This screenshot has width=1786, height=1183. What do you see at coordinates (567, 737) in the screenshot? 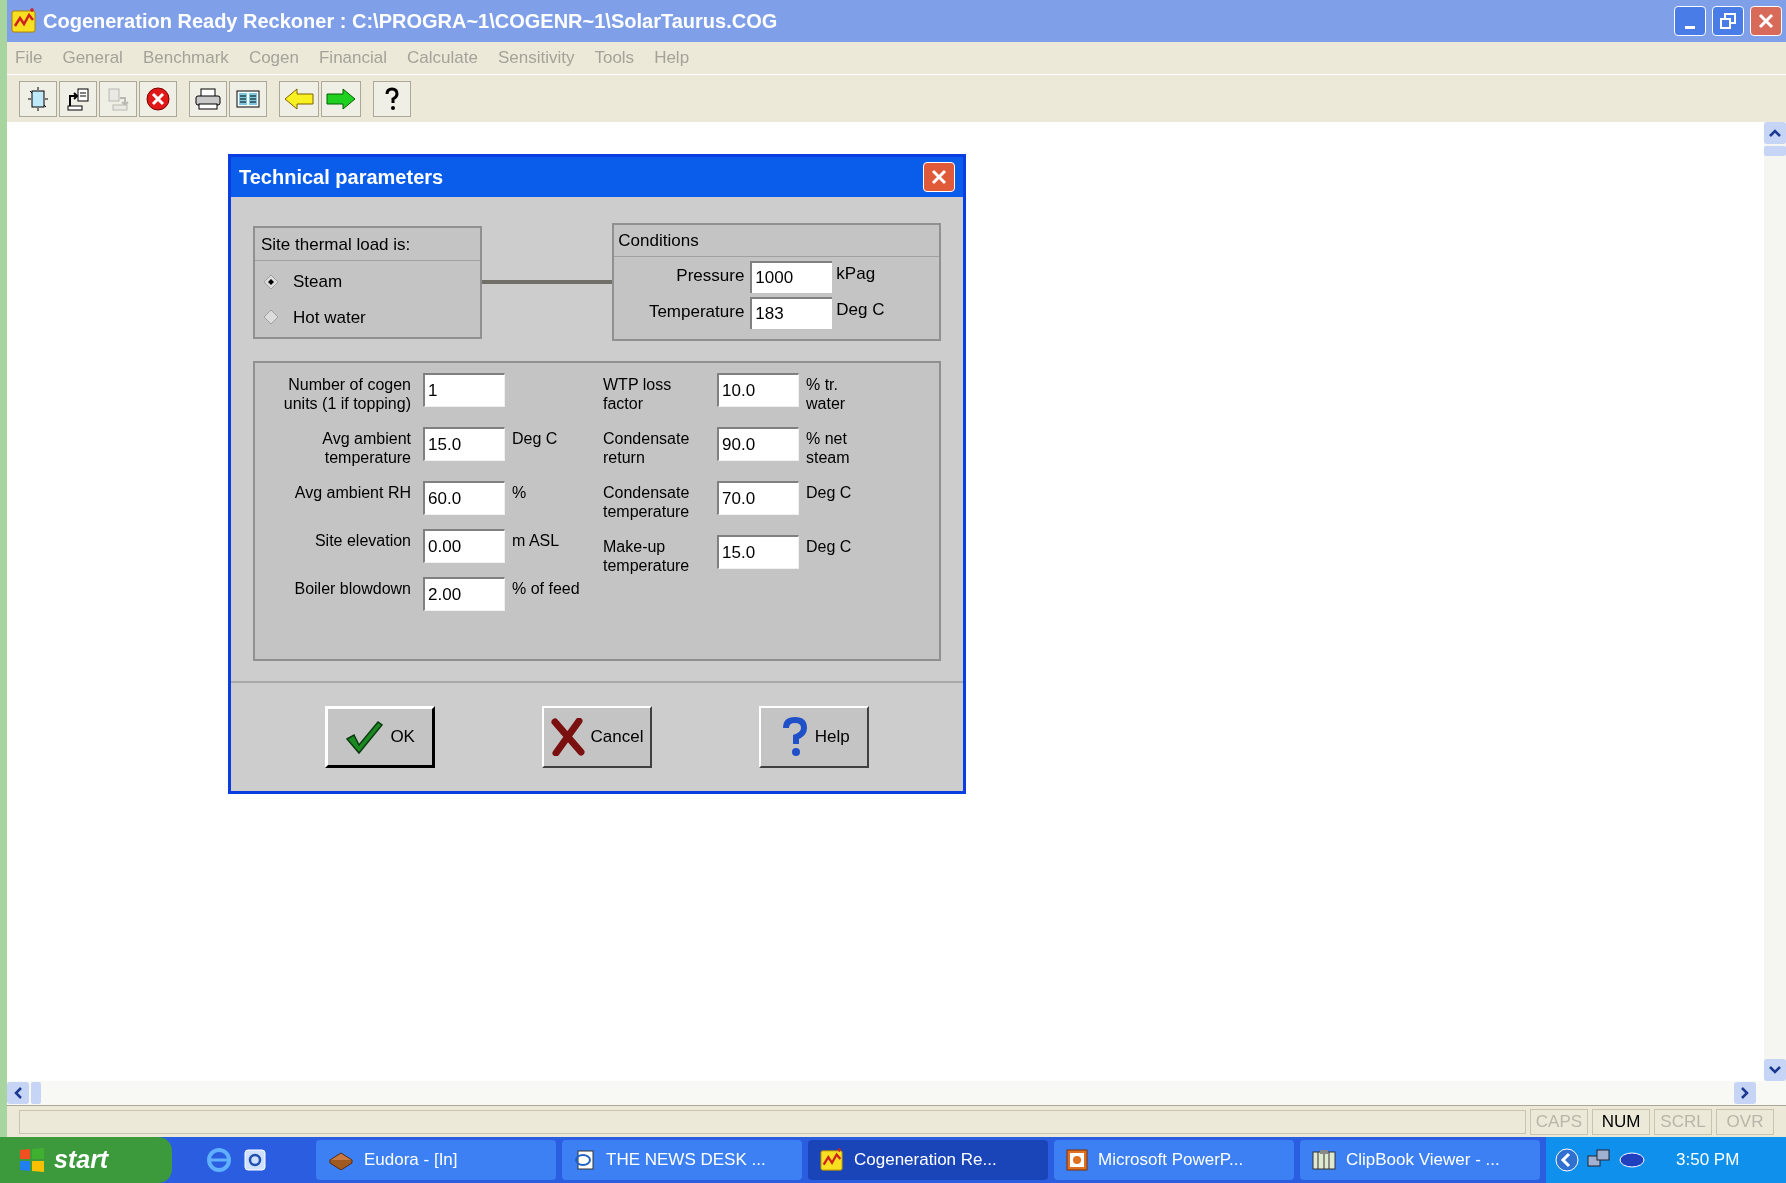
I see `cross-icon` at bounding box center [567, 737].